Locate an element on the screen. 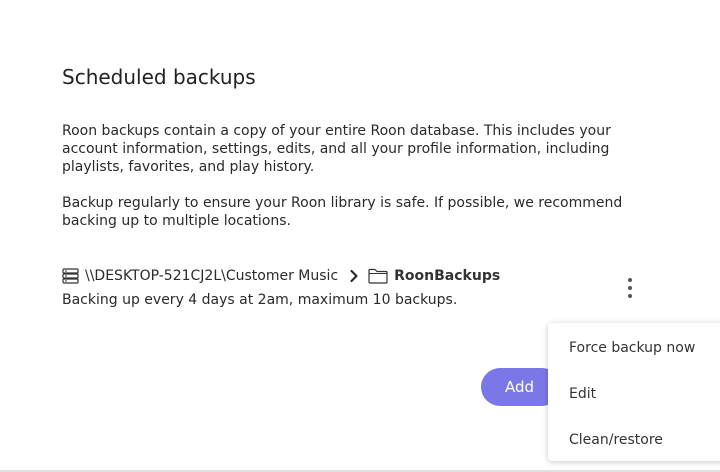 The height and width of the screenshot is (472, 720). chevron-right-icon is located at coordinates (354, 276).